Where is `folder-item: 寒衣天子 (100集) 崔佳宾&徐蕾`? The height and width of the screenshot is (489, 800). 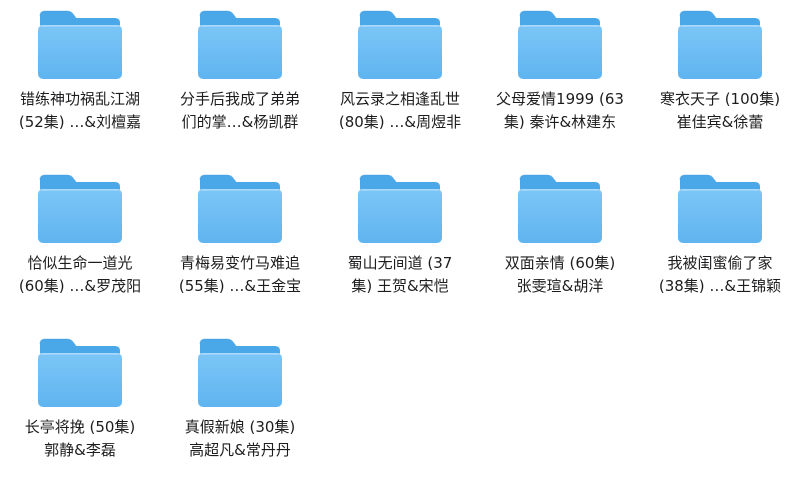
folder-item: 寒衣天子 (100集) 崔佳宾&徐蕾 is located at coordinates (720, 80).